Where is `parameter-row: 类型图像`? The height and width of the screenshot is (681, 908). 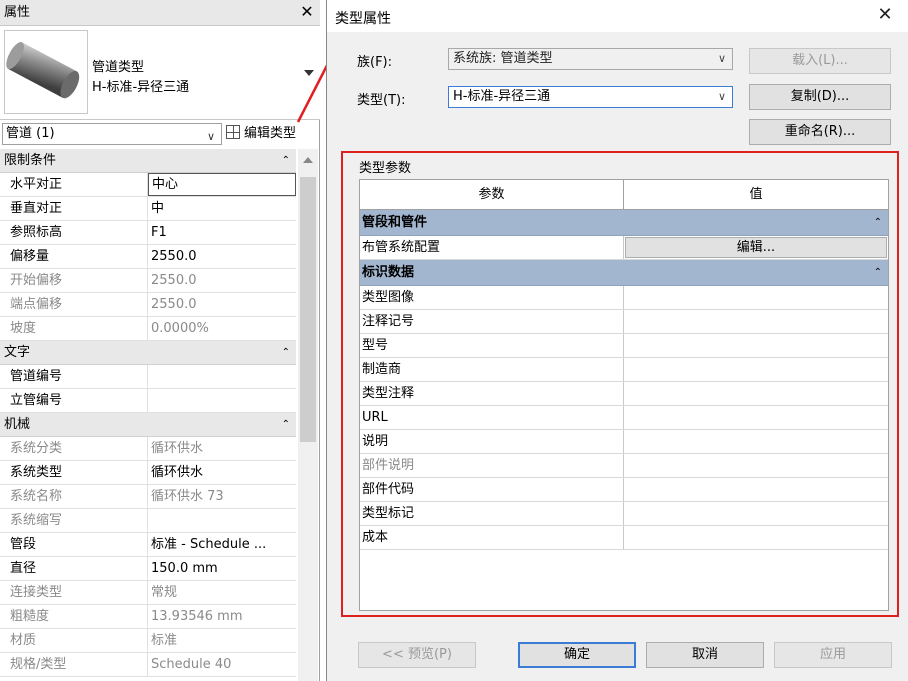 parameter-row: 类型图像 is located at coordinates (624, 298).